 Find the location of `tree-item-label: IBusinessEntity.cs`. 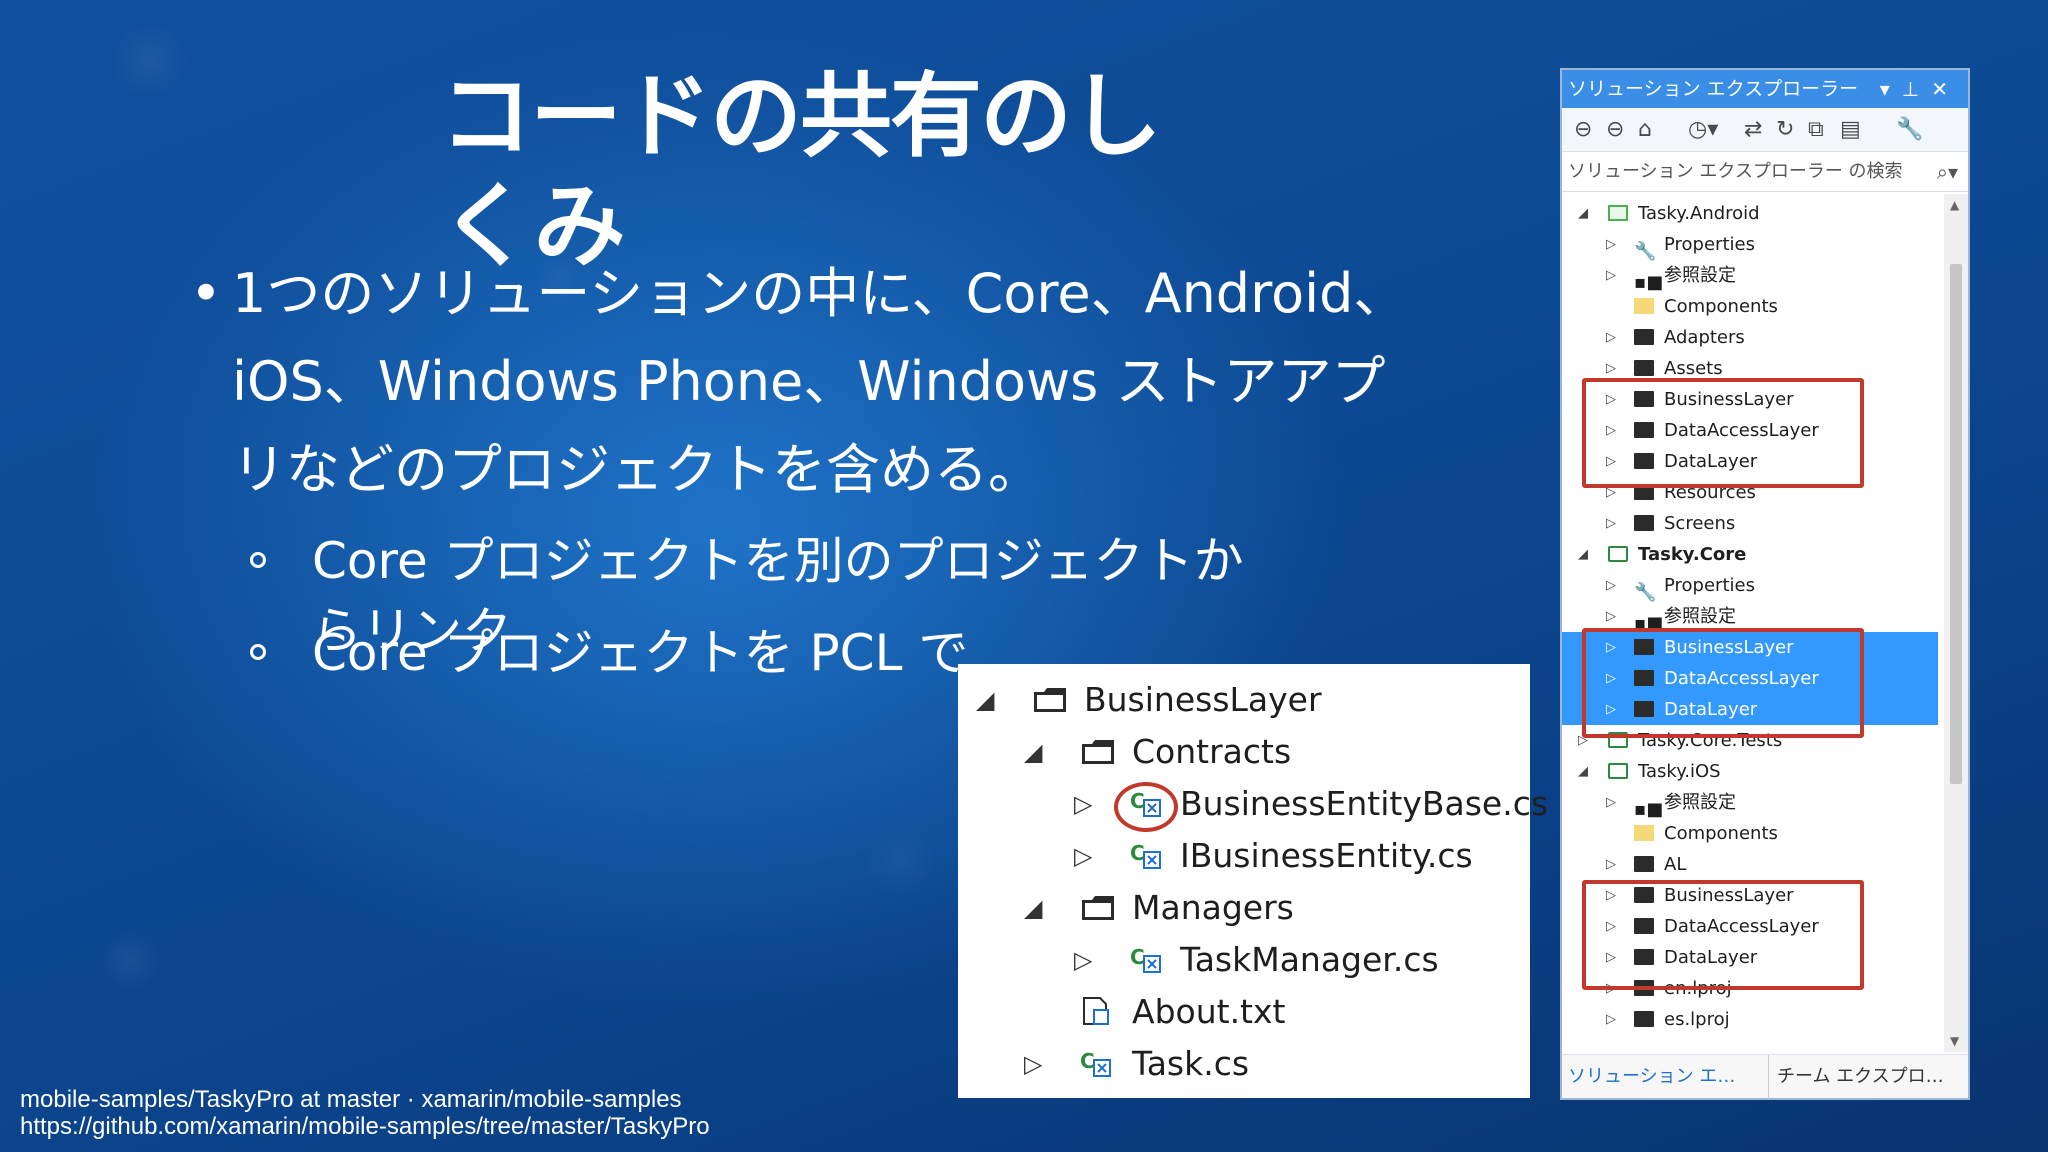

tree-item-label: IBusinessEntity.cs is located at coordinates (1326, 855).